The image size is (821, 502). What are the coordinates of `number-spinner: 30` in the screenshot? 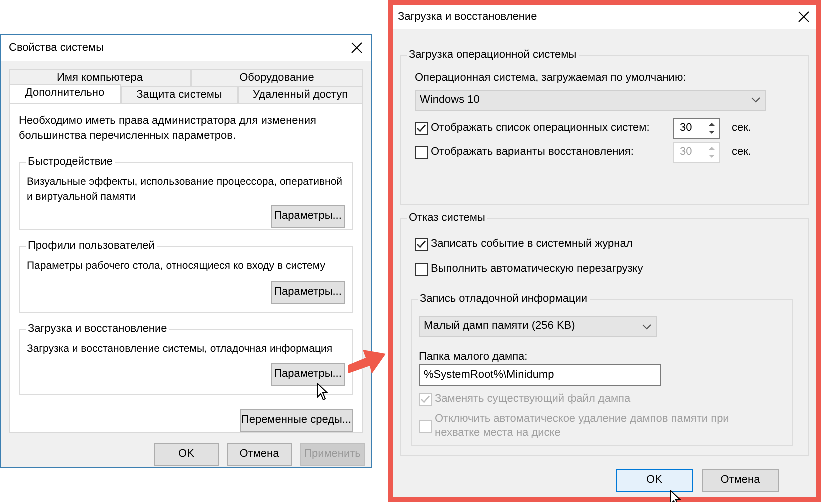 It's located at (696, 128).